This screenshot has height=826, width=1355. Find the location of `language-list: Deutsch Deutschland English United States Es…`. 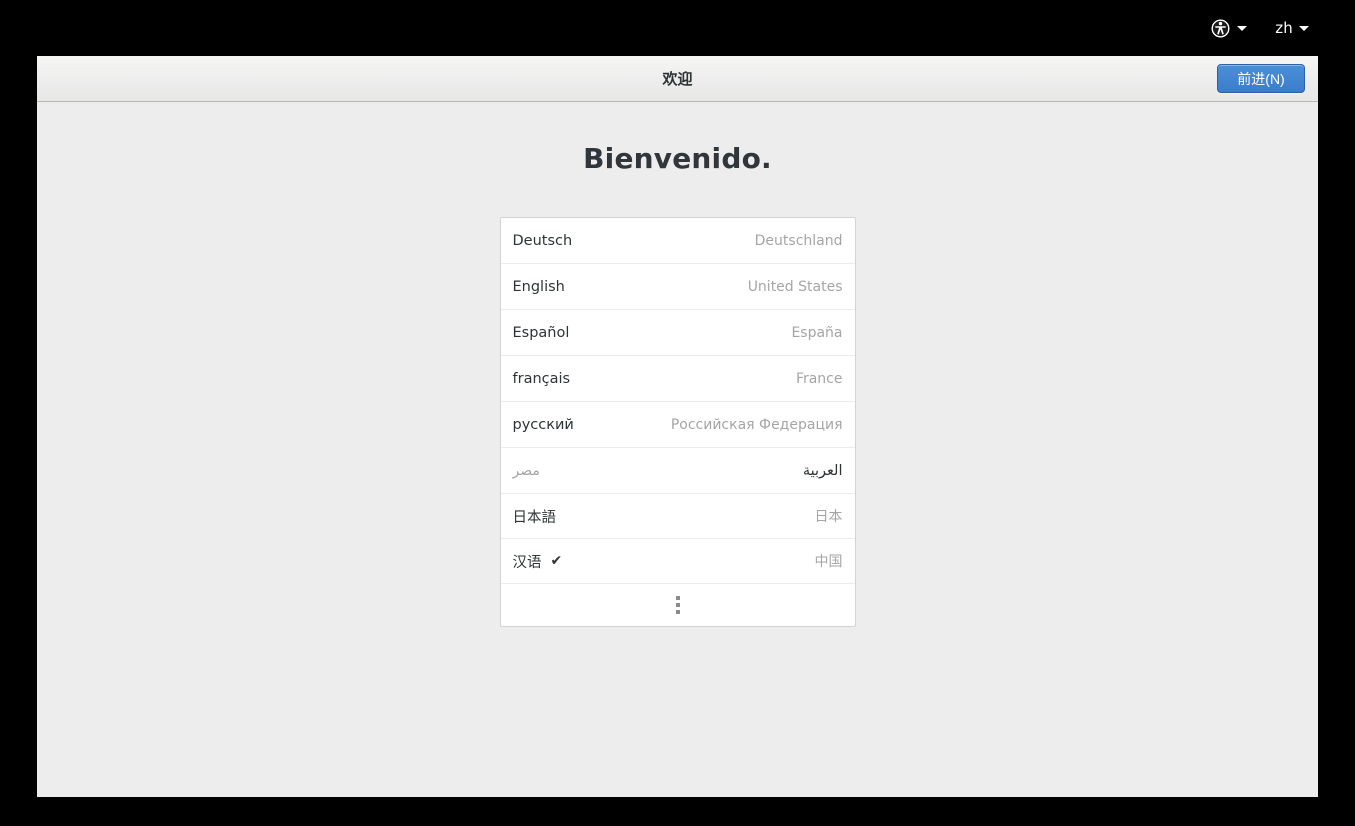

language-list: Deutsch Deutschland English United States Es… is located at coordinates (677, 422).